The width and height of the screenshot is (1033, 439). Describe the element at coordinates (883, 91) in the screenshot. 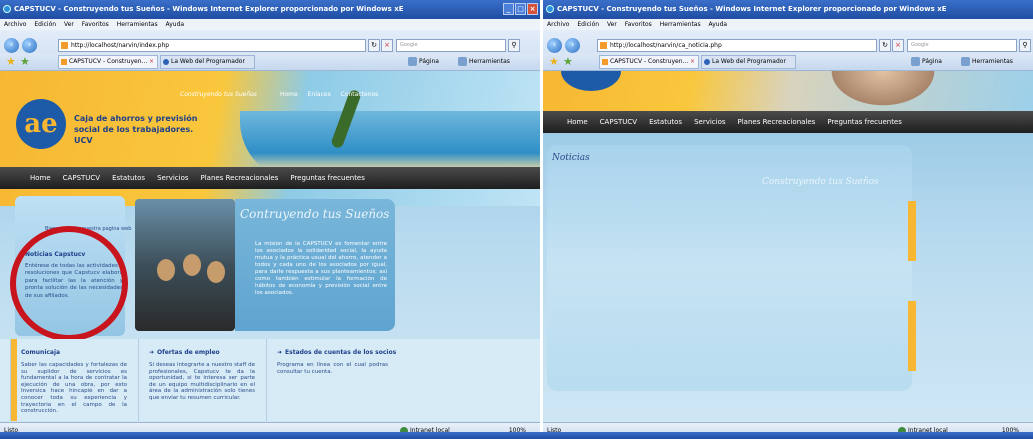

I see `header-photo` at that location.